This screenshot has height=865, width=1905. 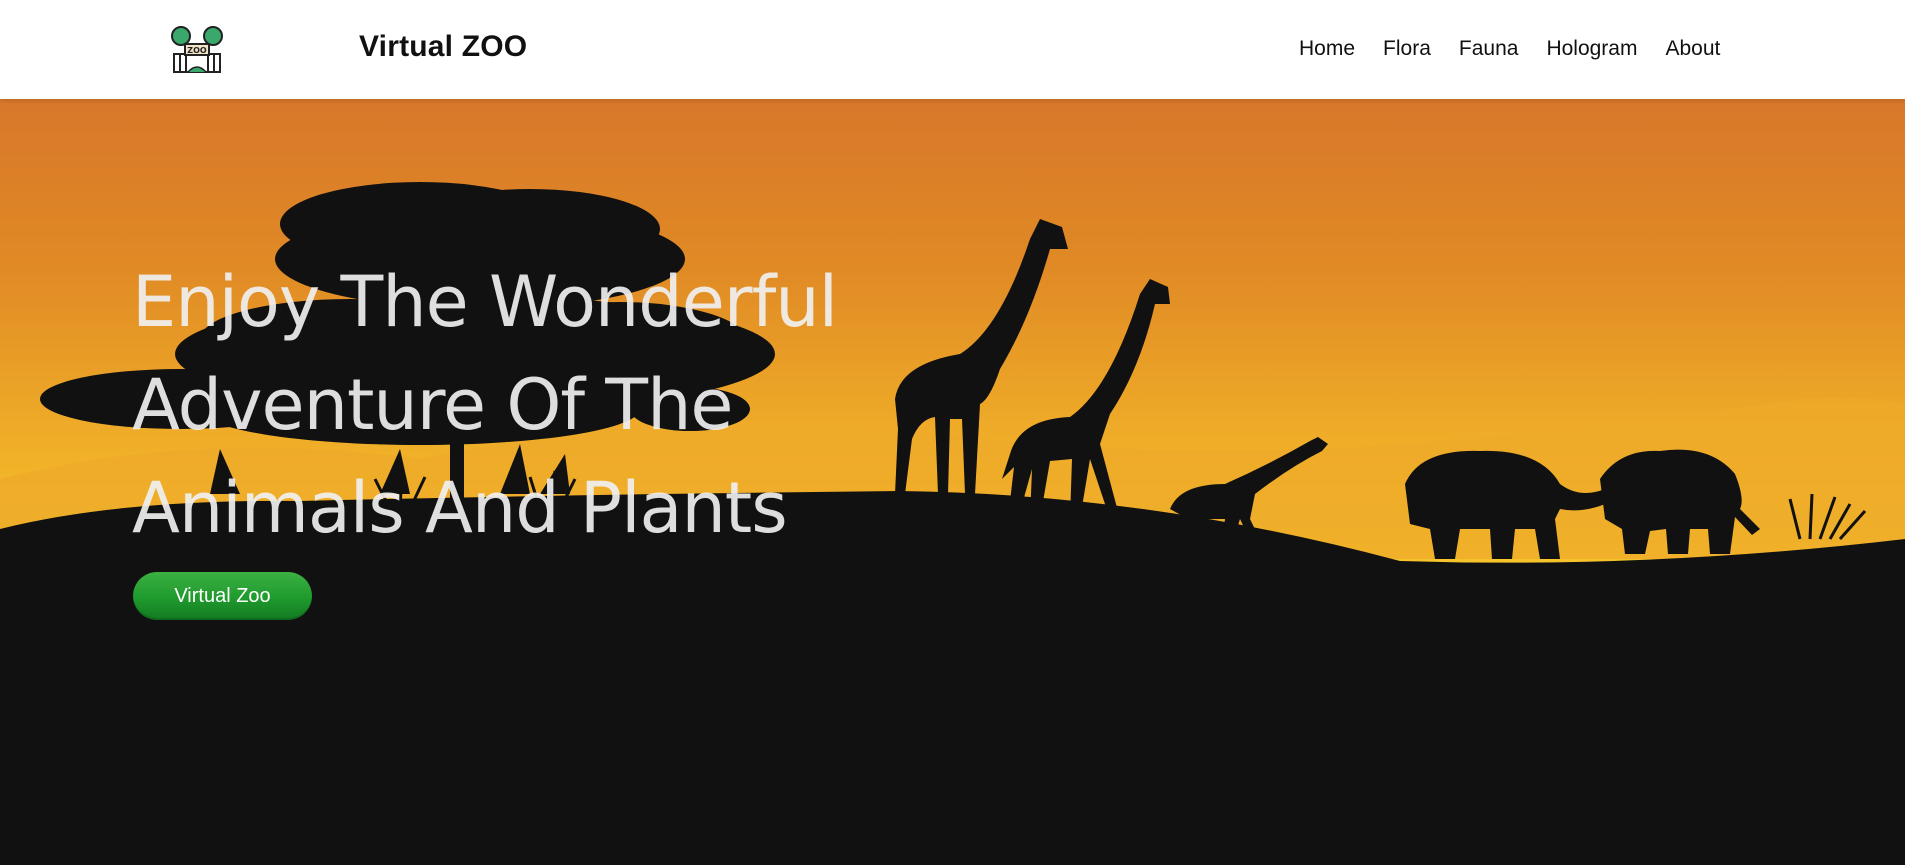 I want to click on nav-flora-link: Flora, so click(x=1407, y=49).